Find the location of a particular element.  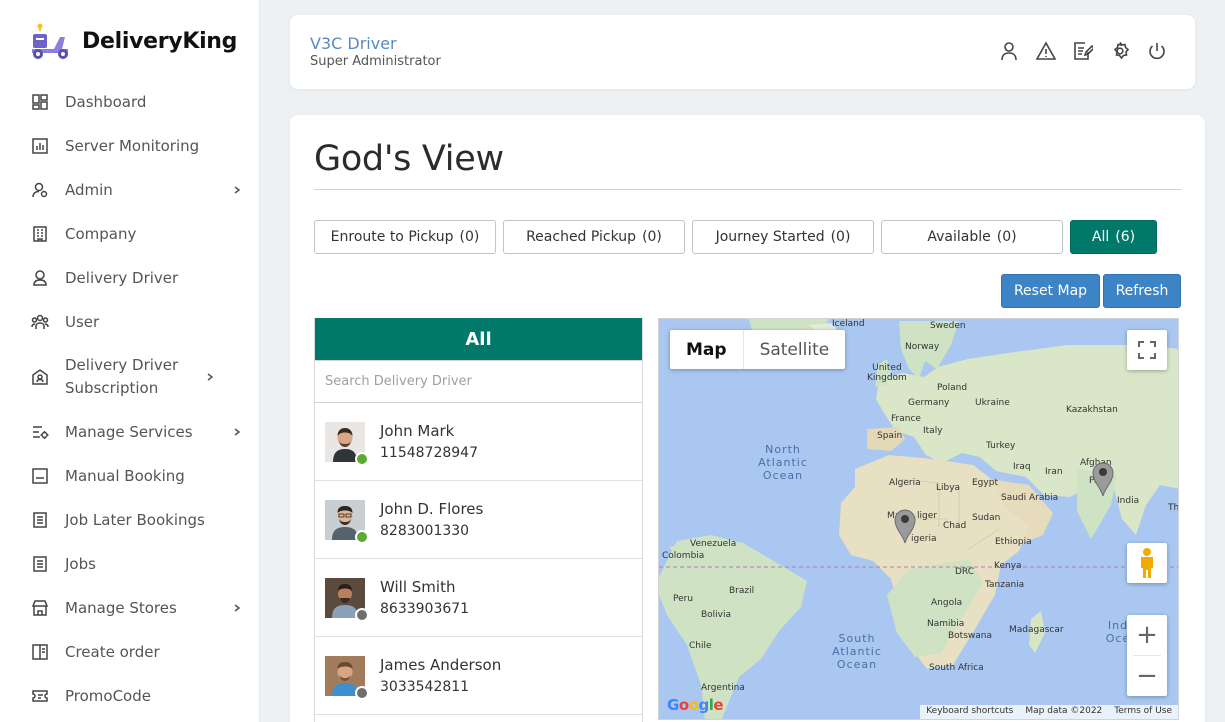

sidebar-item-label: Dashboard is located at coordinates (106, 101).